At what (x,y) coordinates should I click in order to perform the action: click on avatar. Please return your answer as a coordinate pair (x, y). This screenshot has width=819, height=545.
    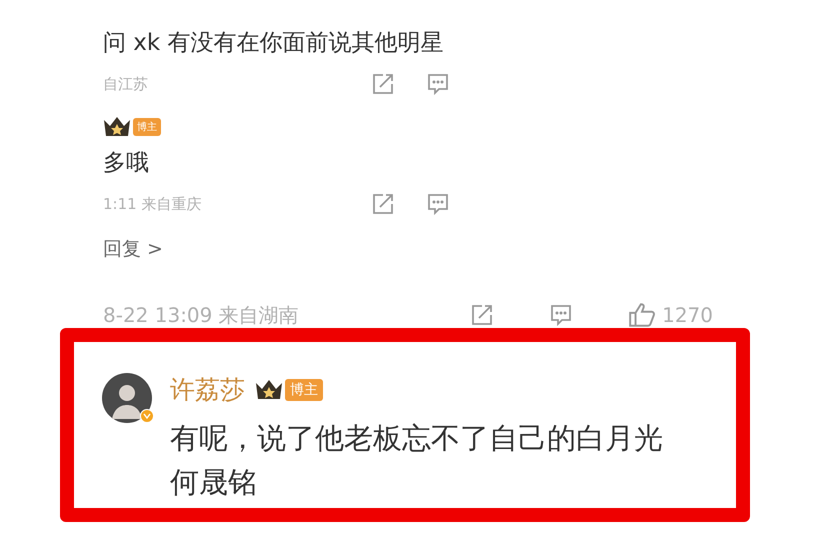
    Looking at the image, I should click on (127, 398).